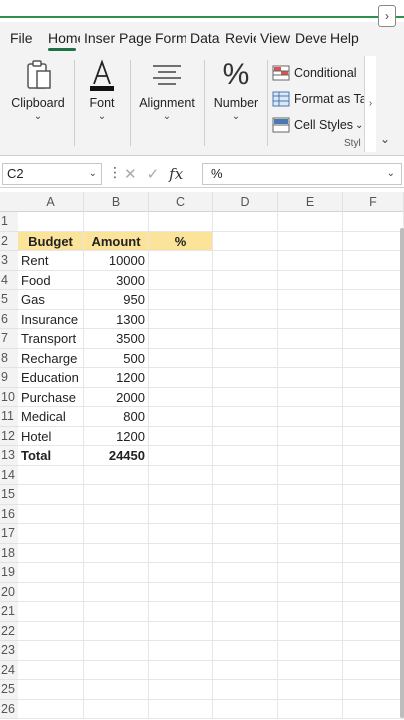 The width and height of the screenshot is (404, 720). I want to click on row-header: 1, so click(9, 222).